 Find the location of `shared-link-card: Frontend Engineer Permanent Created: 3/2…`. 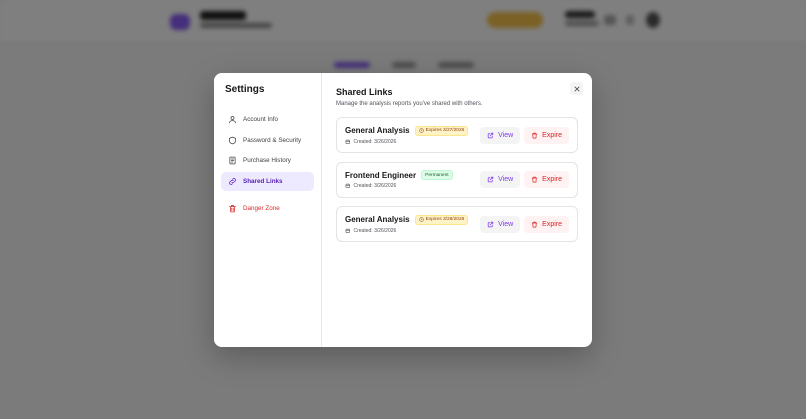

shared-link-card: Frontend Engineer Permanent Created: 3/2… is located at coordinates (457, 179).